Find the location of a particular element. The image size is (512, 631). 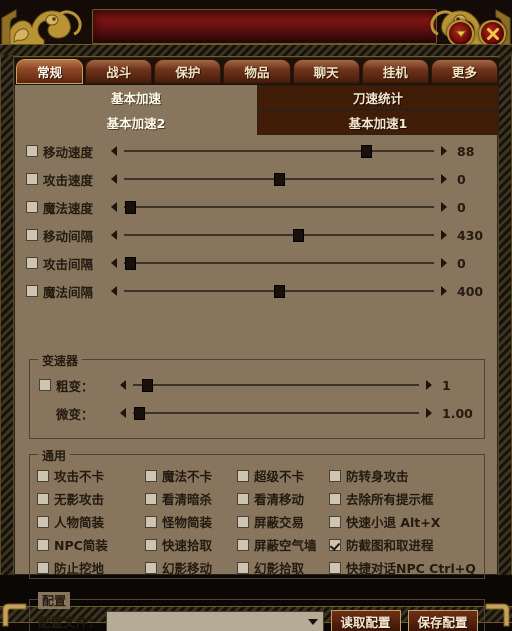

tab-label: 挂机 is located at coordinates (395, 72).